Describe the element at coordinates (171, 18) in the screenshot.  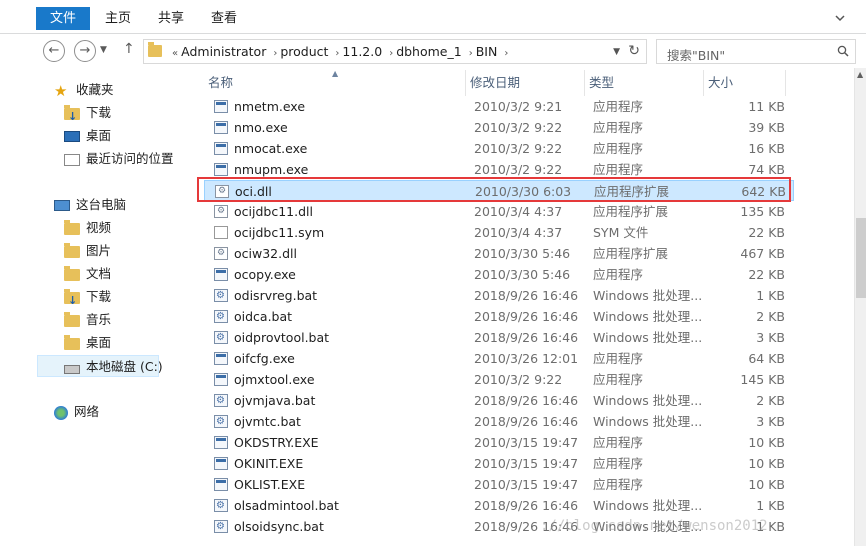
I see `tab-share: 共享` at that location.